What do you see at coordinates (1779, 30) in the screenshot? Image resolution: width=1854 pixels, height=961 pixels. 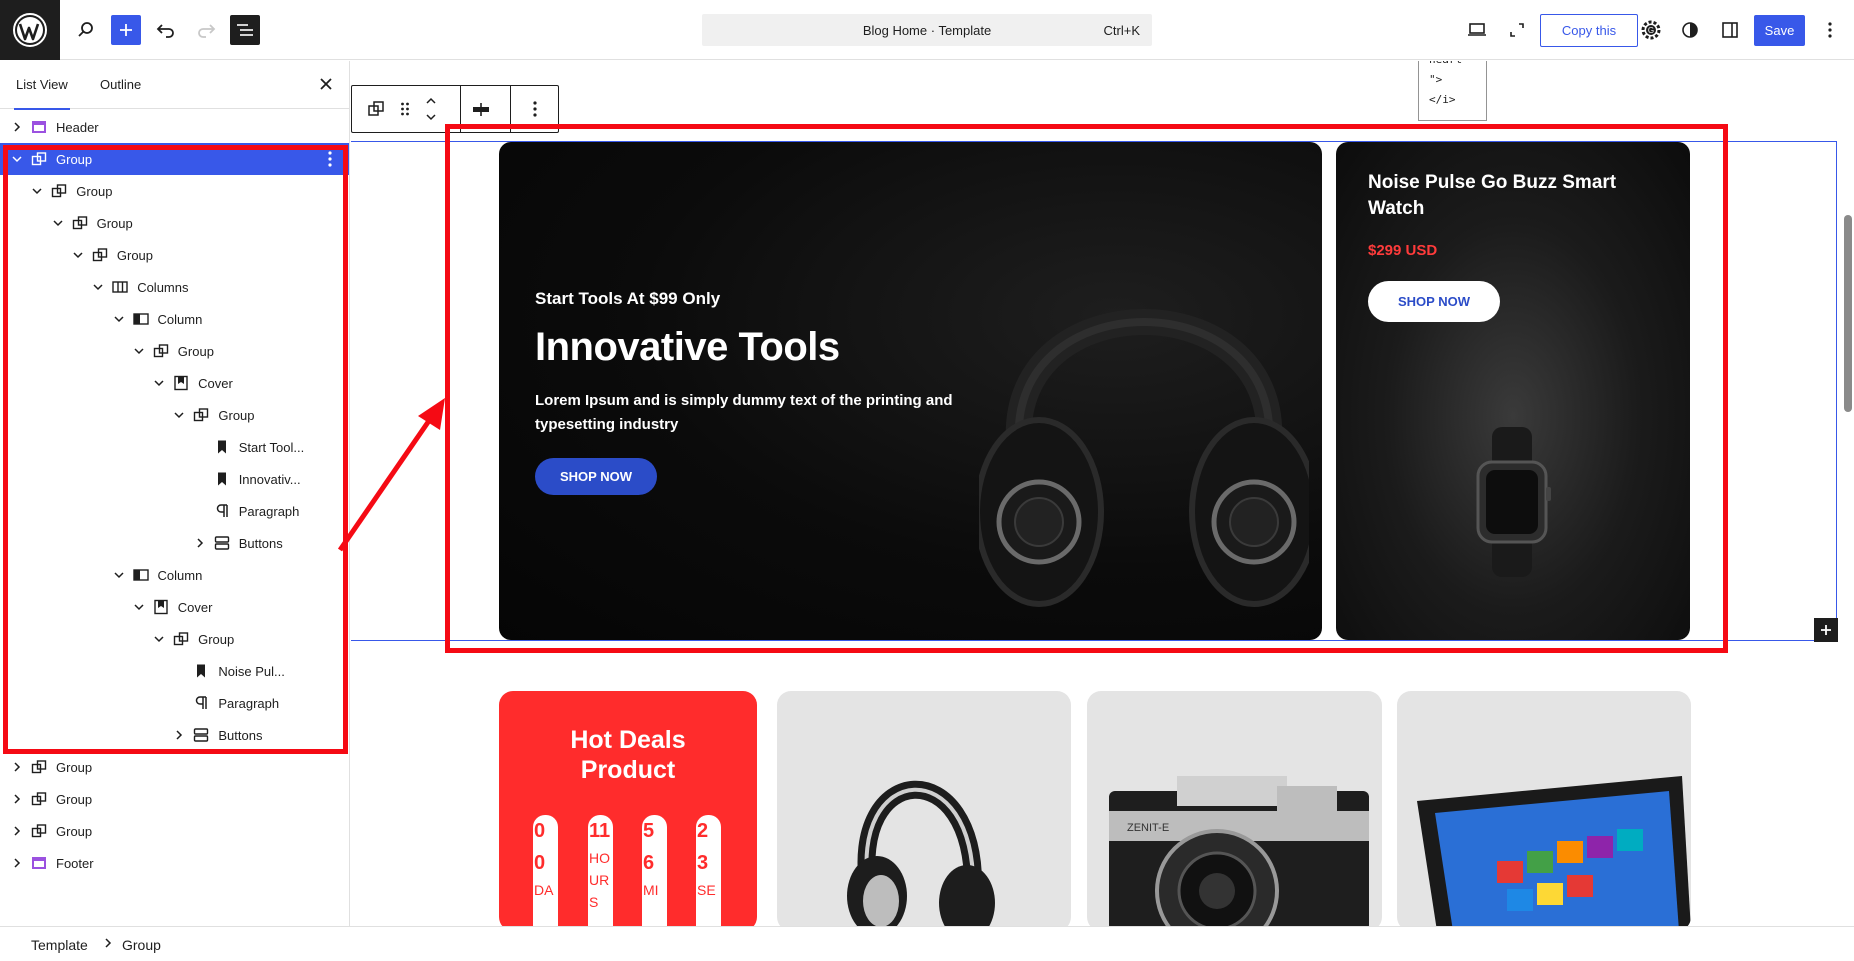 I see `save-button: Save` at bounding box center [1779, 30].